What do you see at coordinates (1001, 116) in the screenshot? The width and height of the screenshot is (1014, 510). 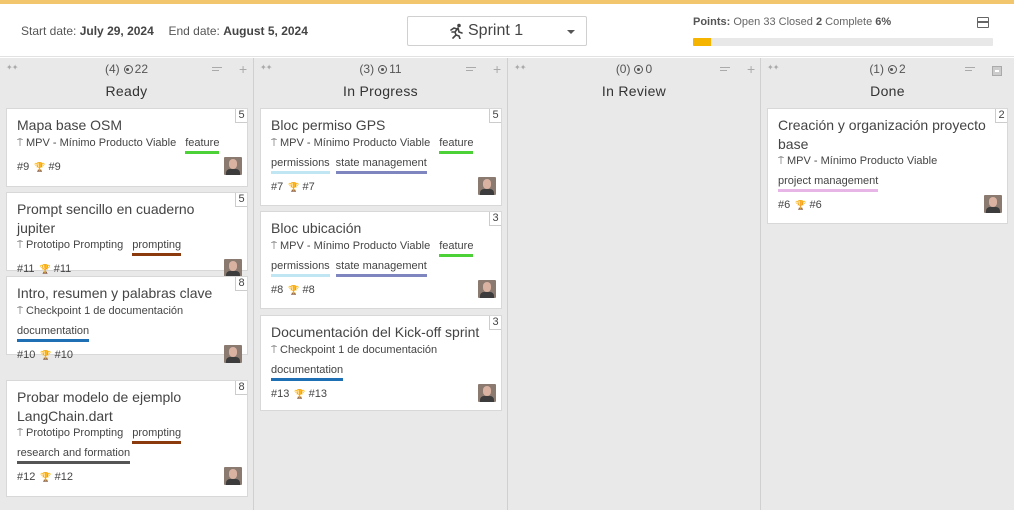 I see `card-points: 2` at bounding box center [1001, 116].